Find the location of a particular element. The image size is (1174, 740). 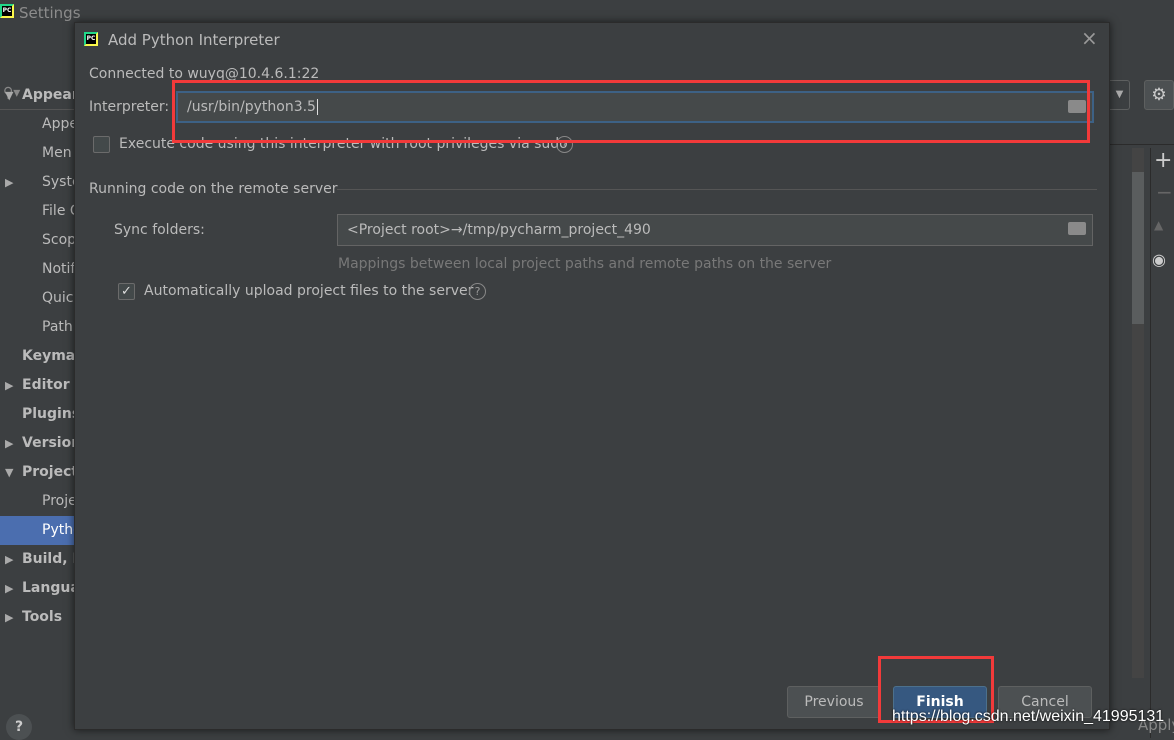

sidebar-item-label: Men is located at coordinates (57, 153).